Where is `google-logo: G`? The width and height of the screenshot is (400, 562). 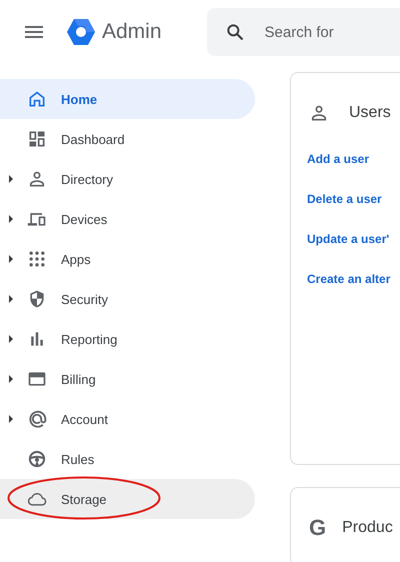 google-logo: G is located at coordinates (317, 528).